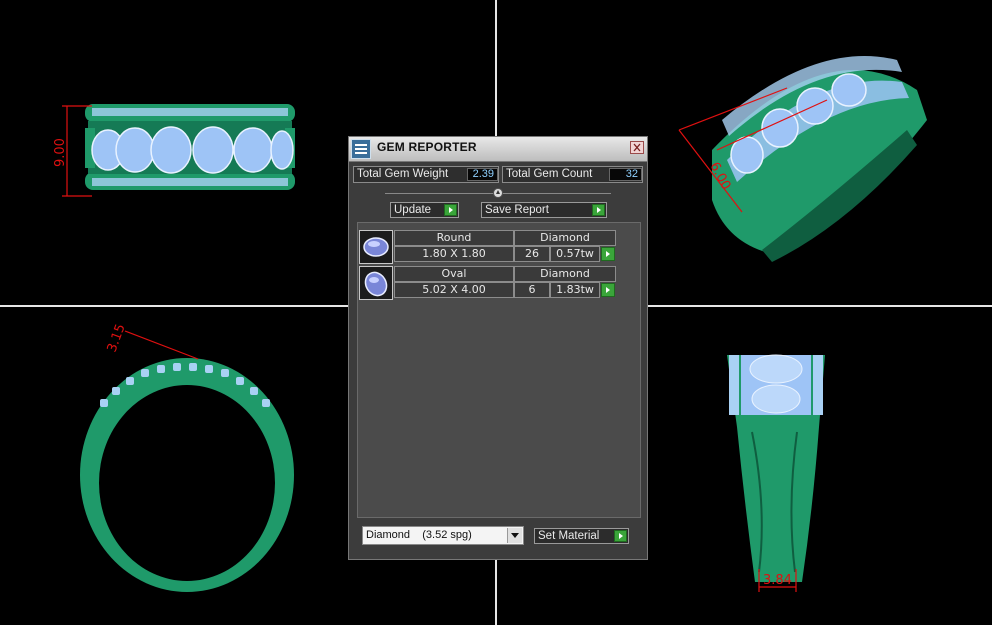 The image size is (992, 625). I want to click on oval-gem-icon, so click(376, 283).